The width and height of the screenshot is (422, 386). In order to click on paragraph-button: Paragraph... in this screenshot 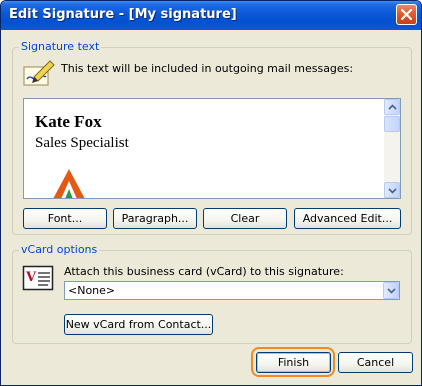, I will do `click(155, 218)`.